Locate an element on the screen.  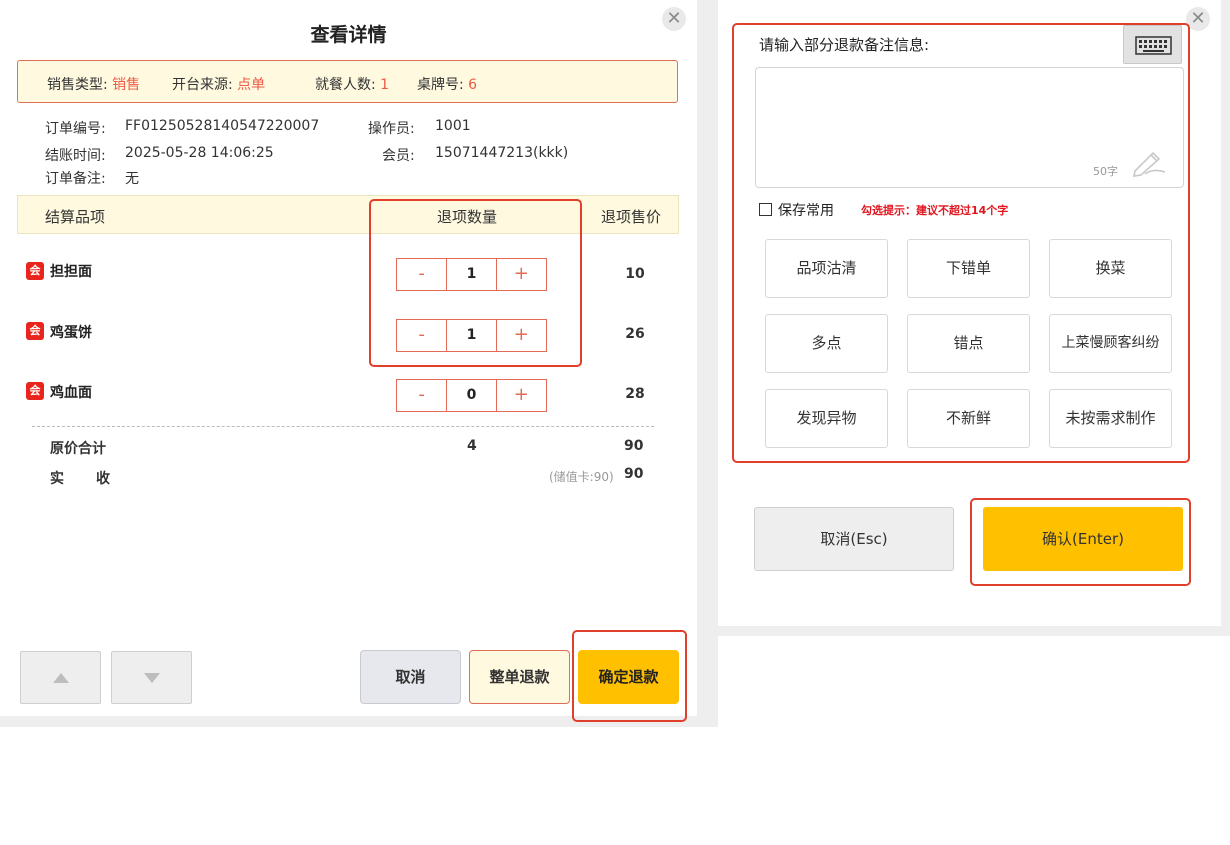
stored-value-note: (储值卡:90) is located at coordinates (581, 477).